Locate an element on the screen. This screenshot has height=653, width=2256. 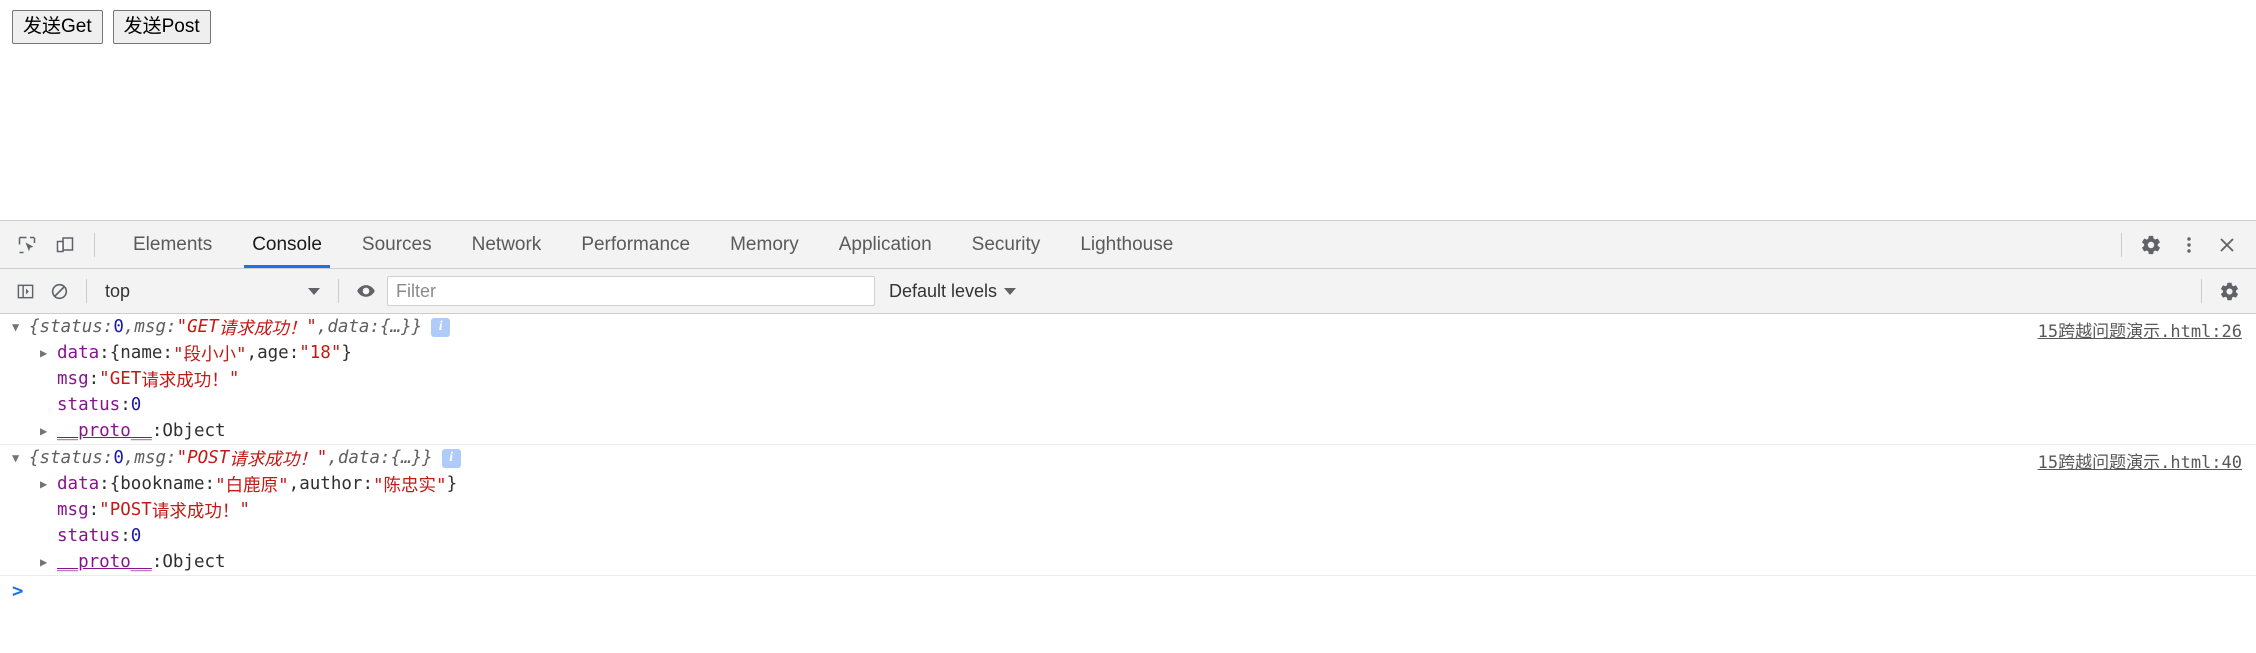
property-value-part: "段小小" is located at coordinates (209, 354).